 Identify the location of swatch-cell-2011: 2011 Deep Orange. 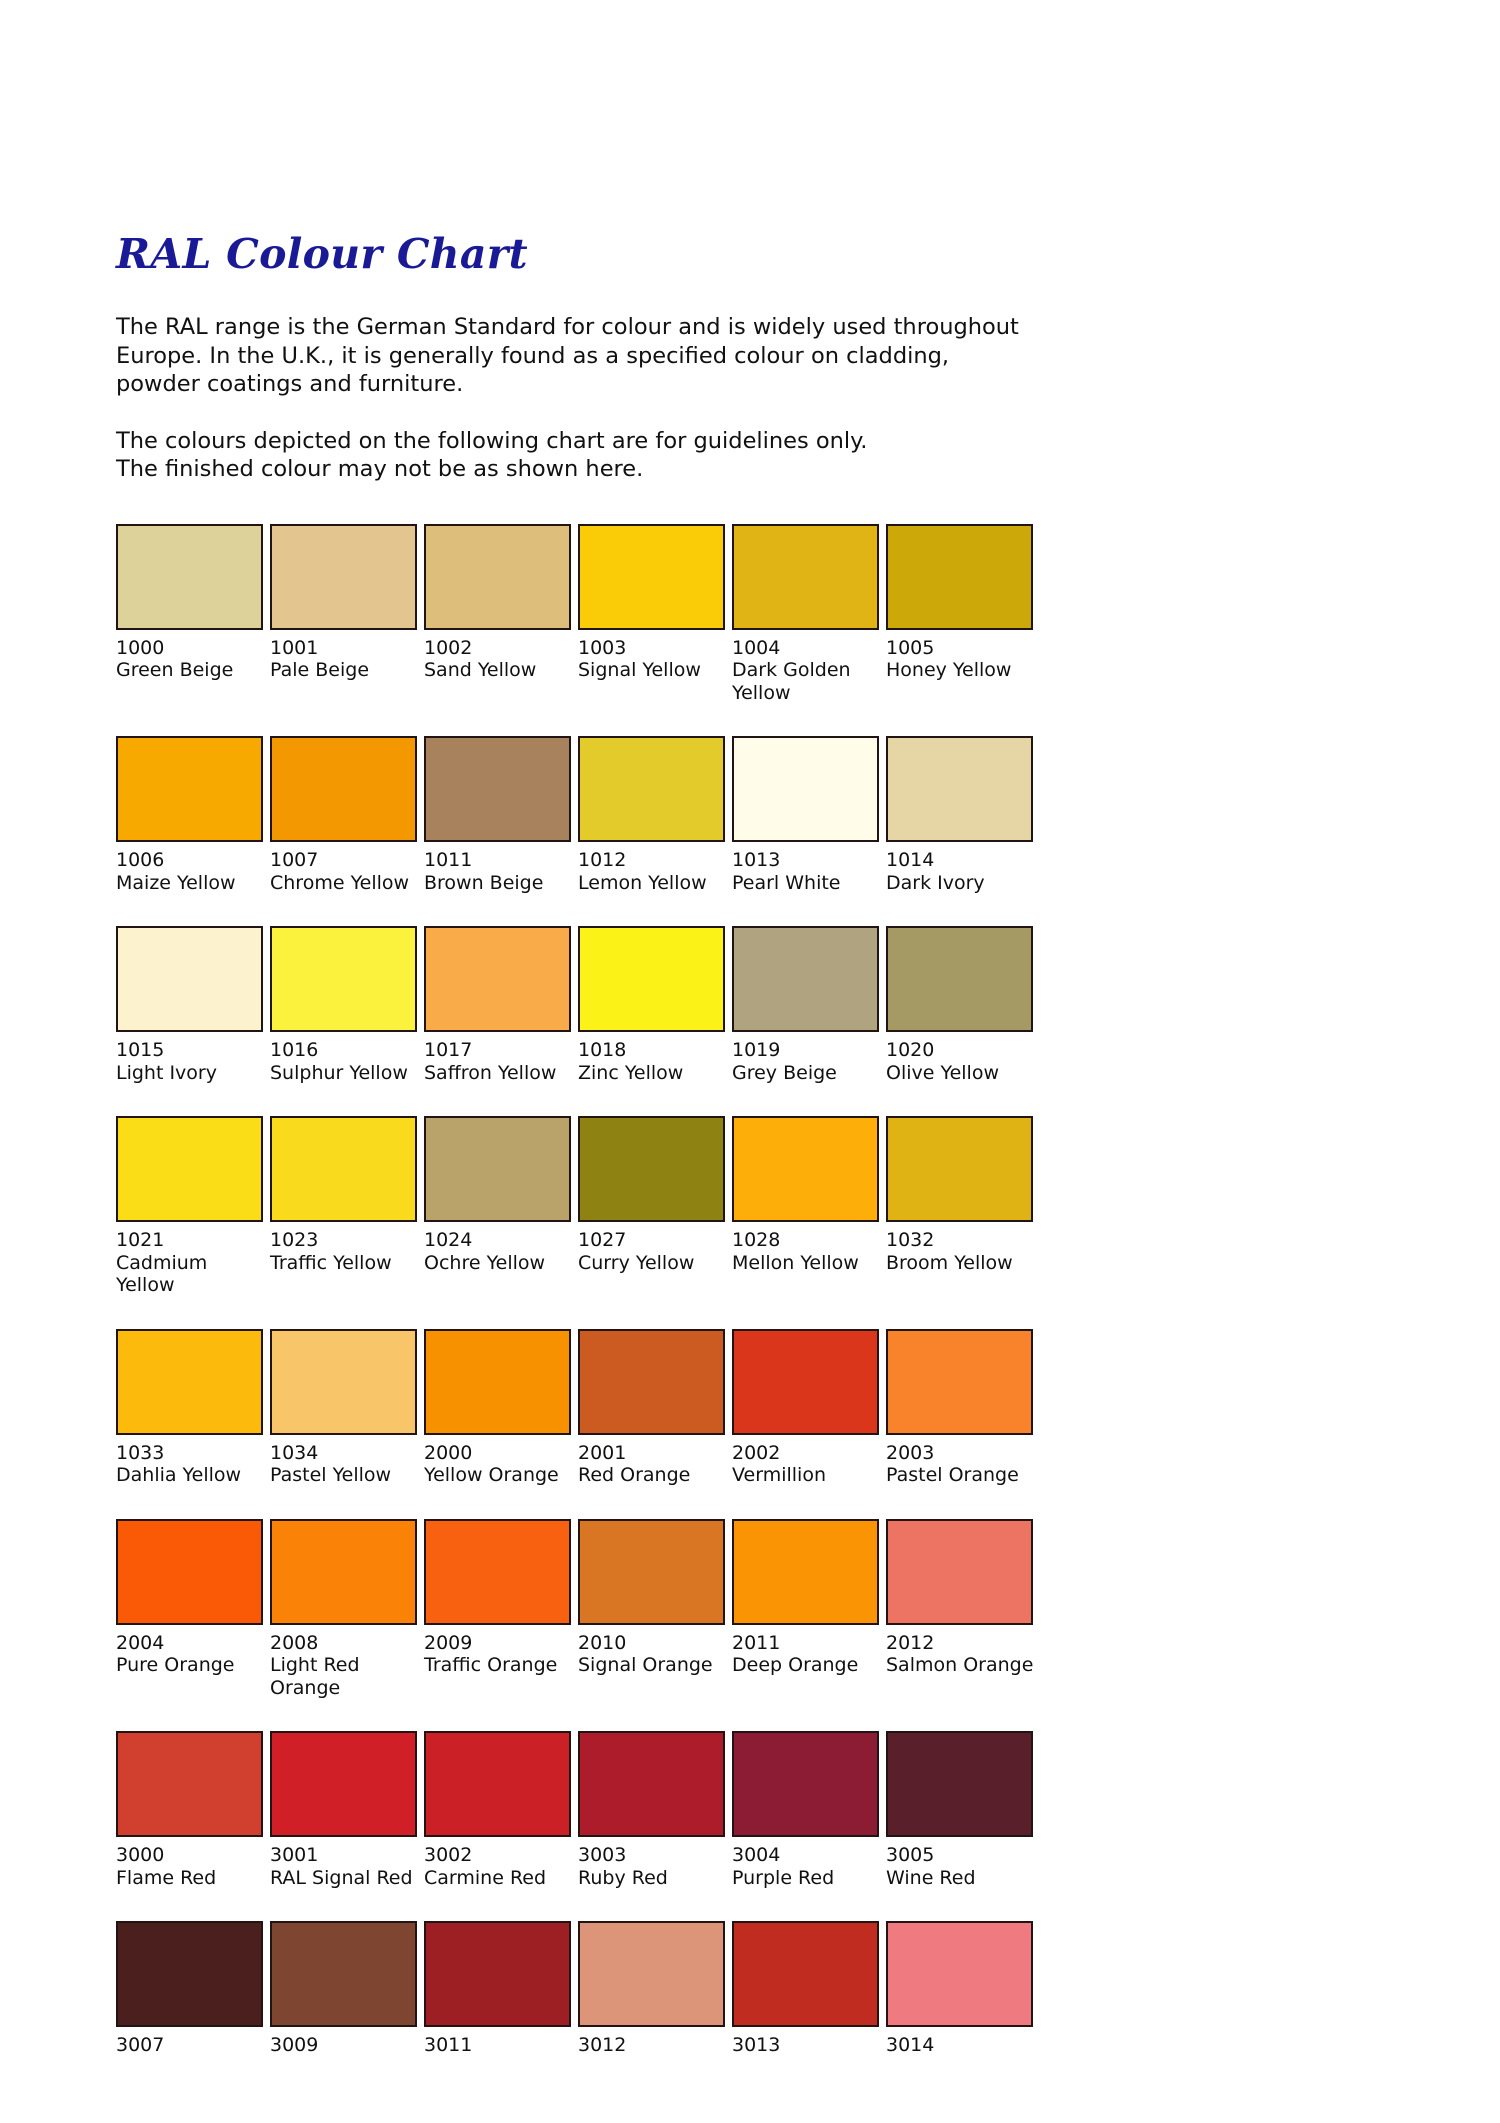
(809, 1597).